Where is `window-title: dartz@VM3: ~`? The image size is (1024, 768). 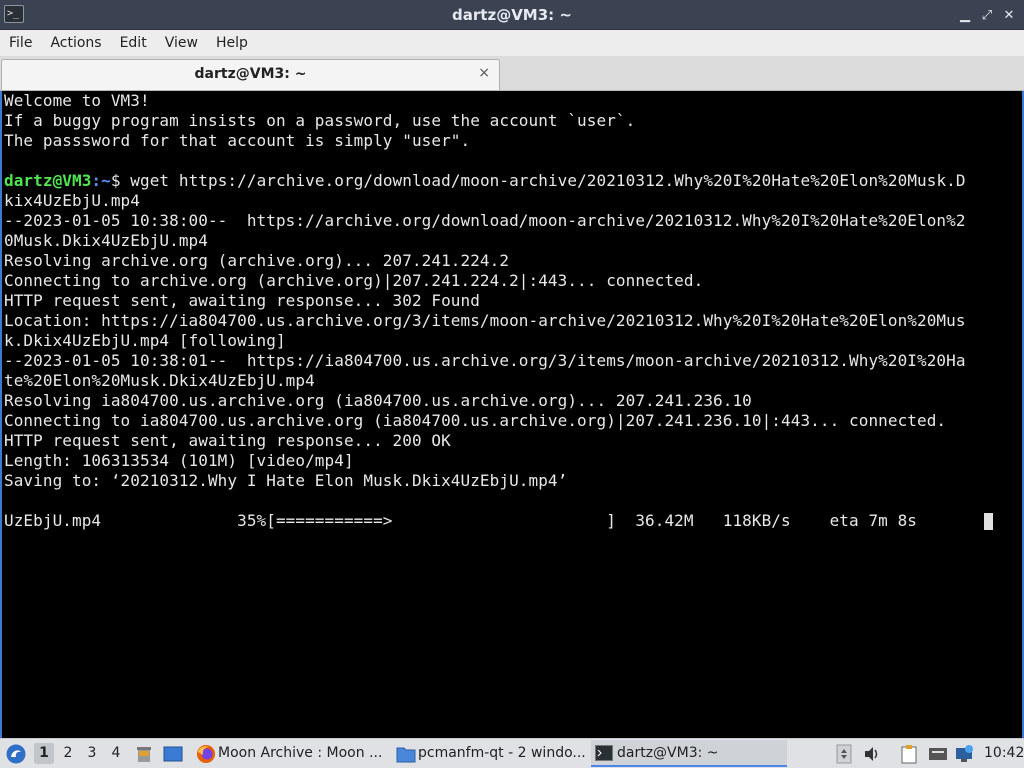 window-title: dartz@VM3: ~ is located at coordinates (512, 15).